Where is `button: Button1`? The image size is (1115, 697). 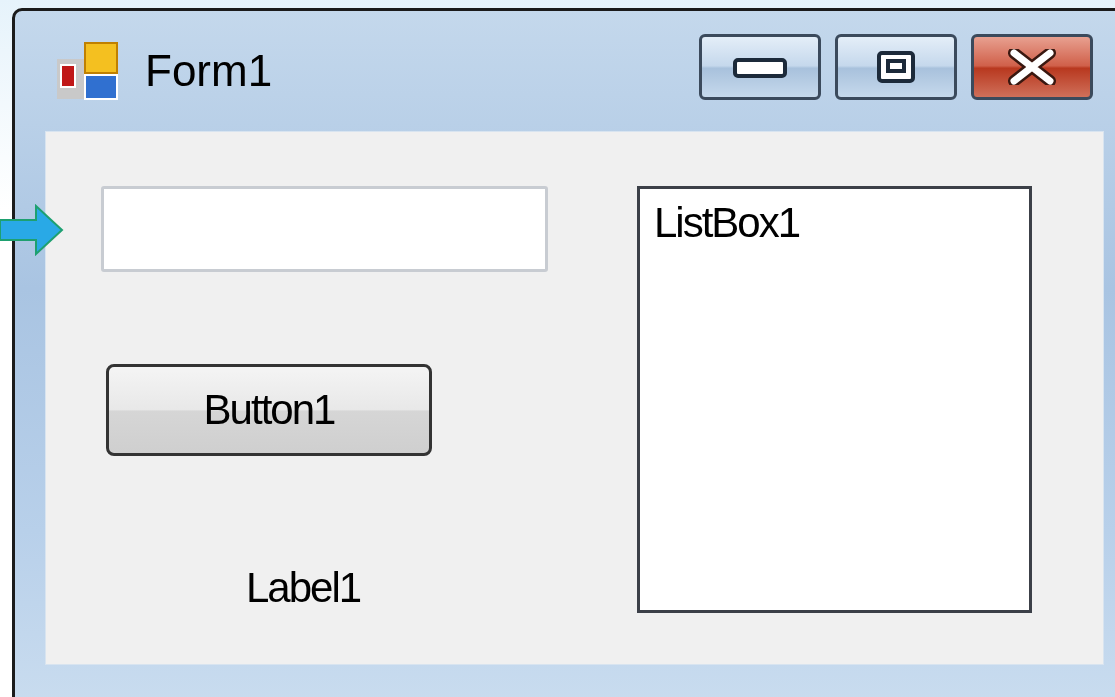
button: Button1 is located at coordinates (269, 410).